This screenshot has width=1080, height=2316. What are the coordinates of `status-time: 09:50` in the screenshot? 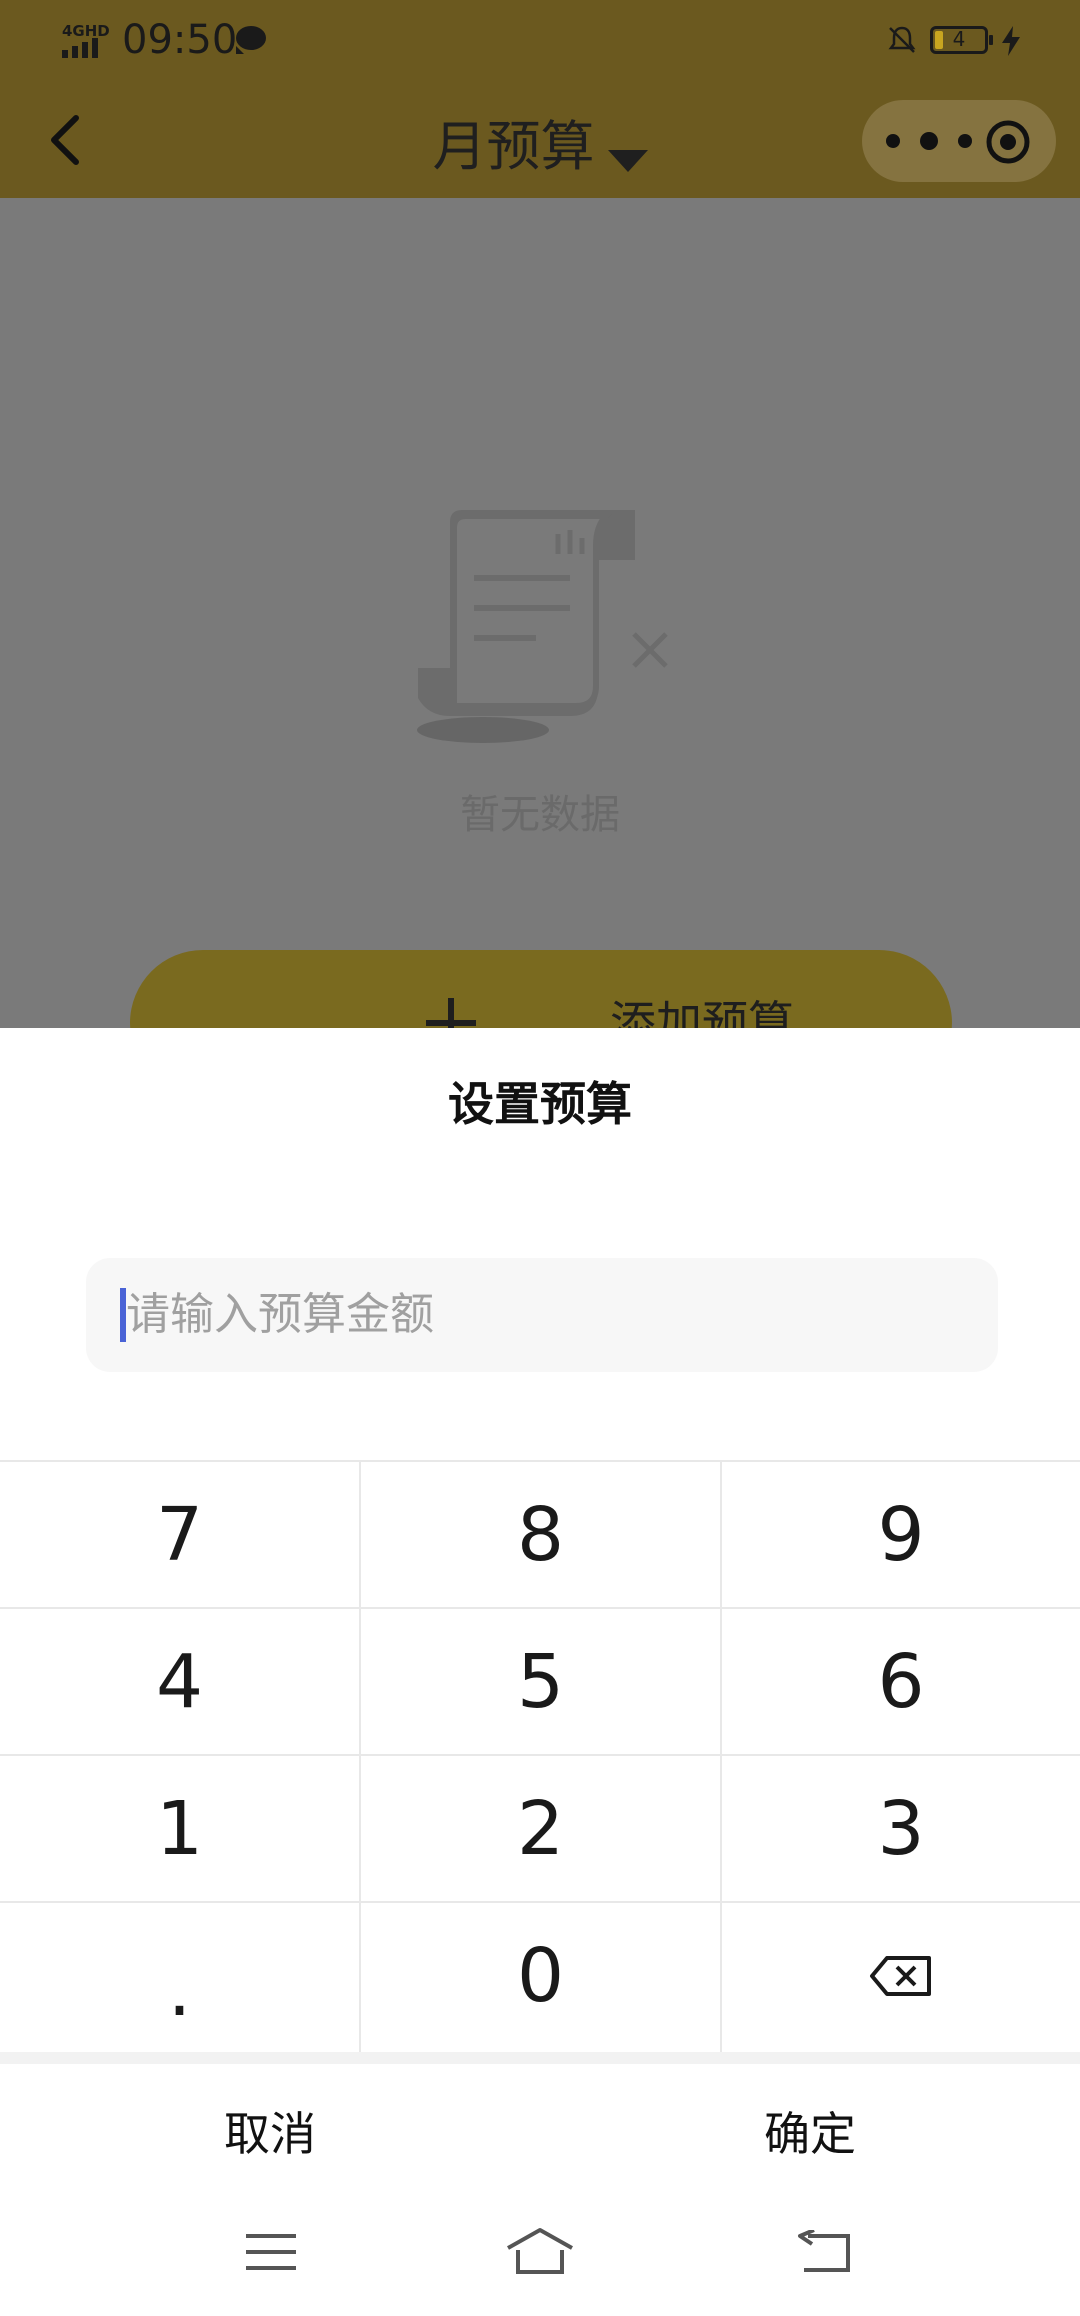 It's located at (180, 40).